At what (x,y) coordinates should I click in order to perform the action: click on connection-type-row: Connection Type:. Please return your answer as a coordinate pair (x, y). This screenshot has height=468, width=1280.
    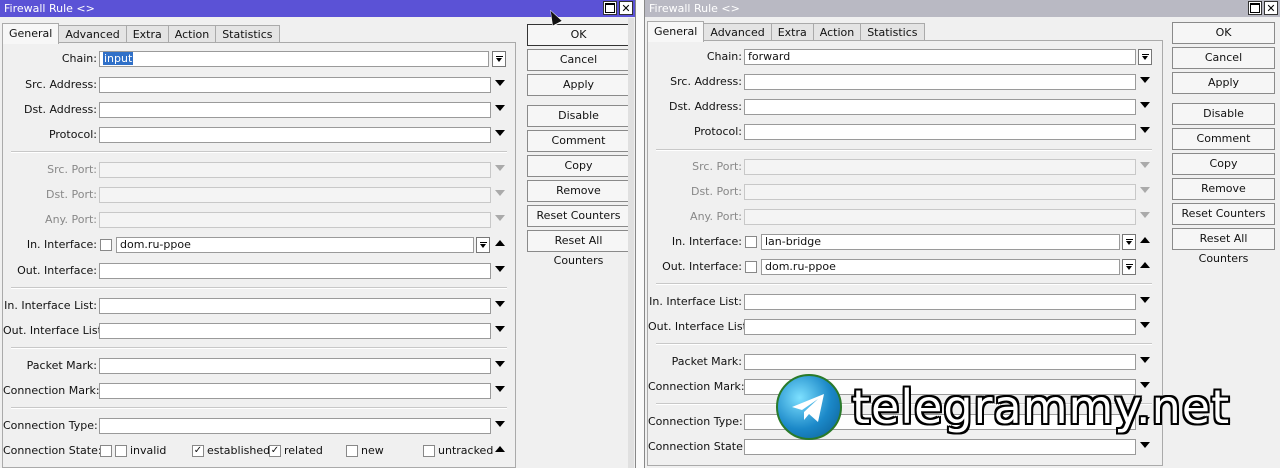
    Looking at the image, I should click on (259, 426).